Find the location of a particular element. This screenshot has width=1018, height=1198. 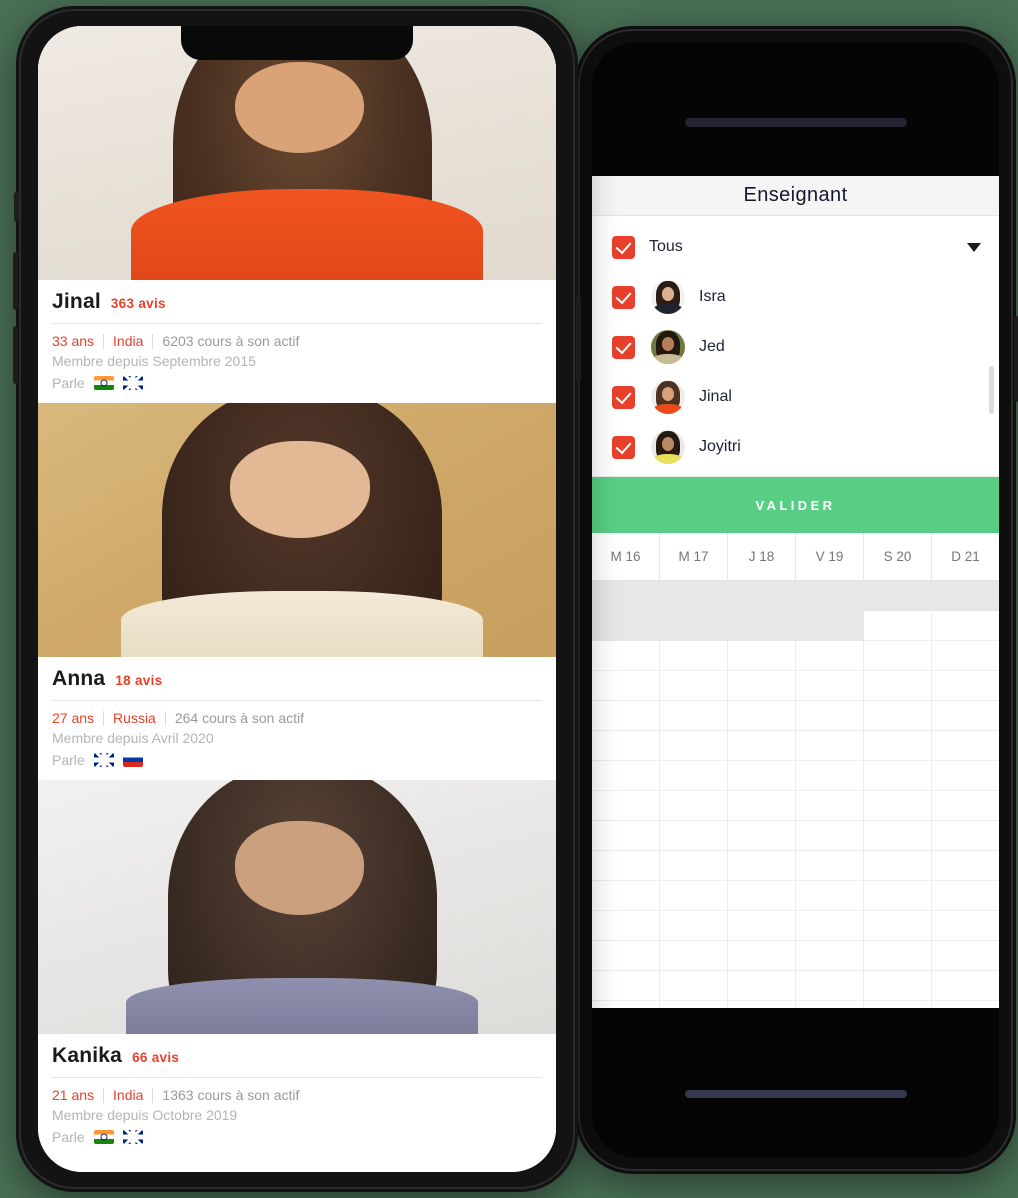

day-header-cell: J 18 is located at coordinates (762, 556).